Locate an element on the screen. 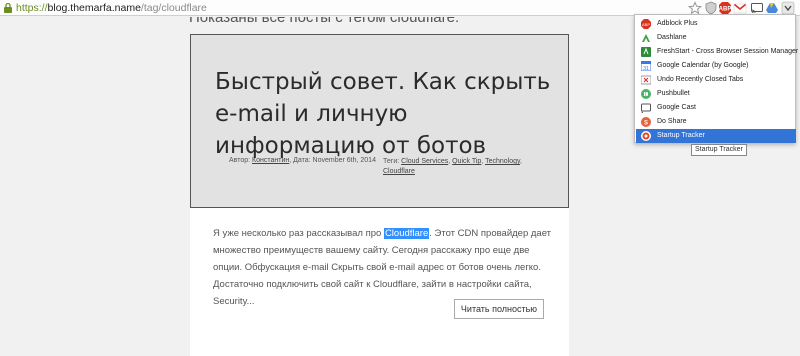  menu-item-pushbullet: Pushbullet is located at coordinates (716, 94).